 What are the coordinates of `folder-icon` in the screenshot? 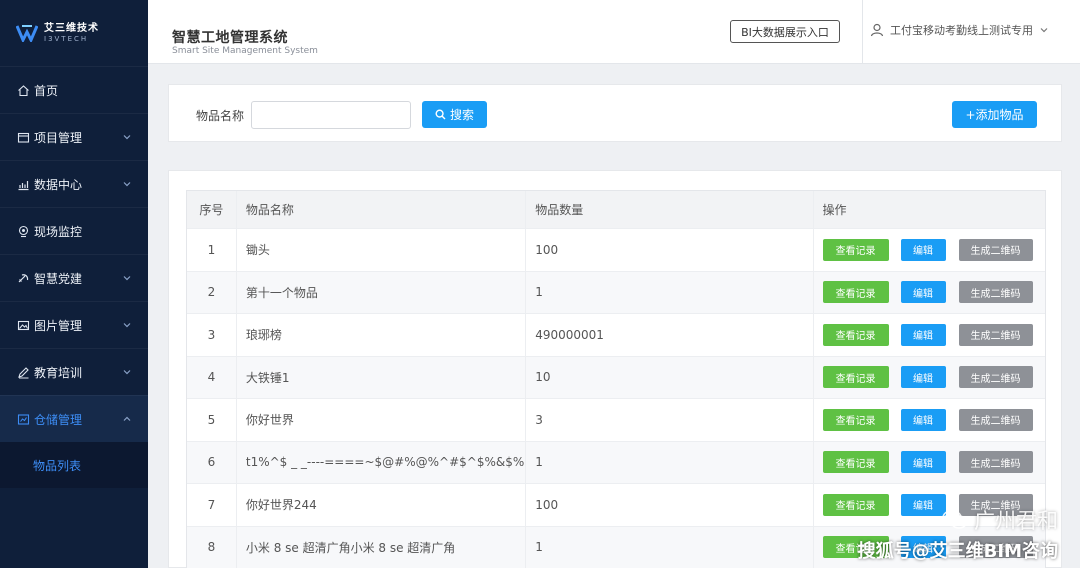 It's located at (23, 137).